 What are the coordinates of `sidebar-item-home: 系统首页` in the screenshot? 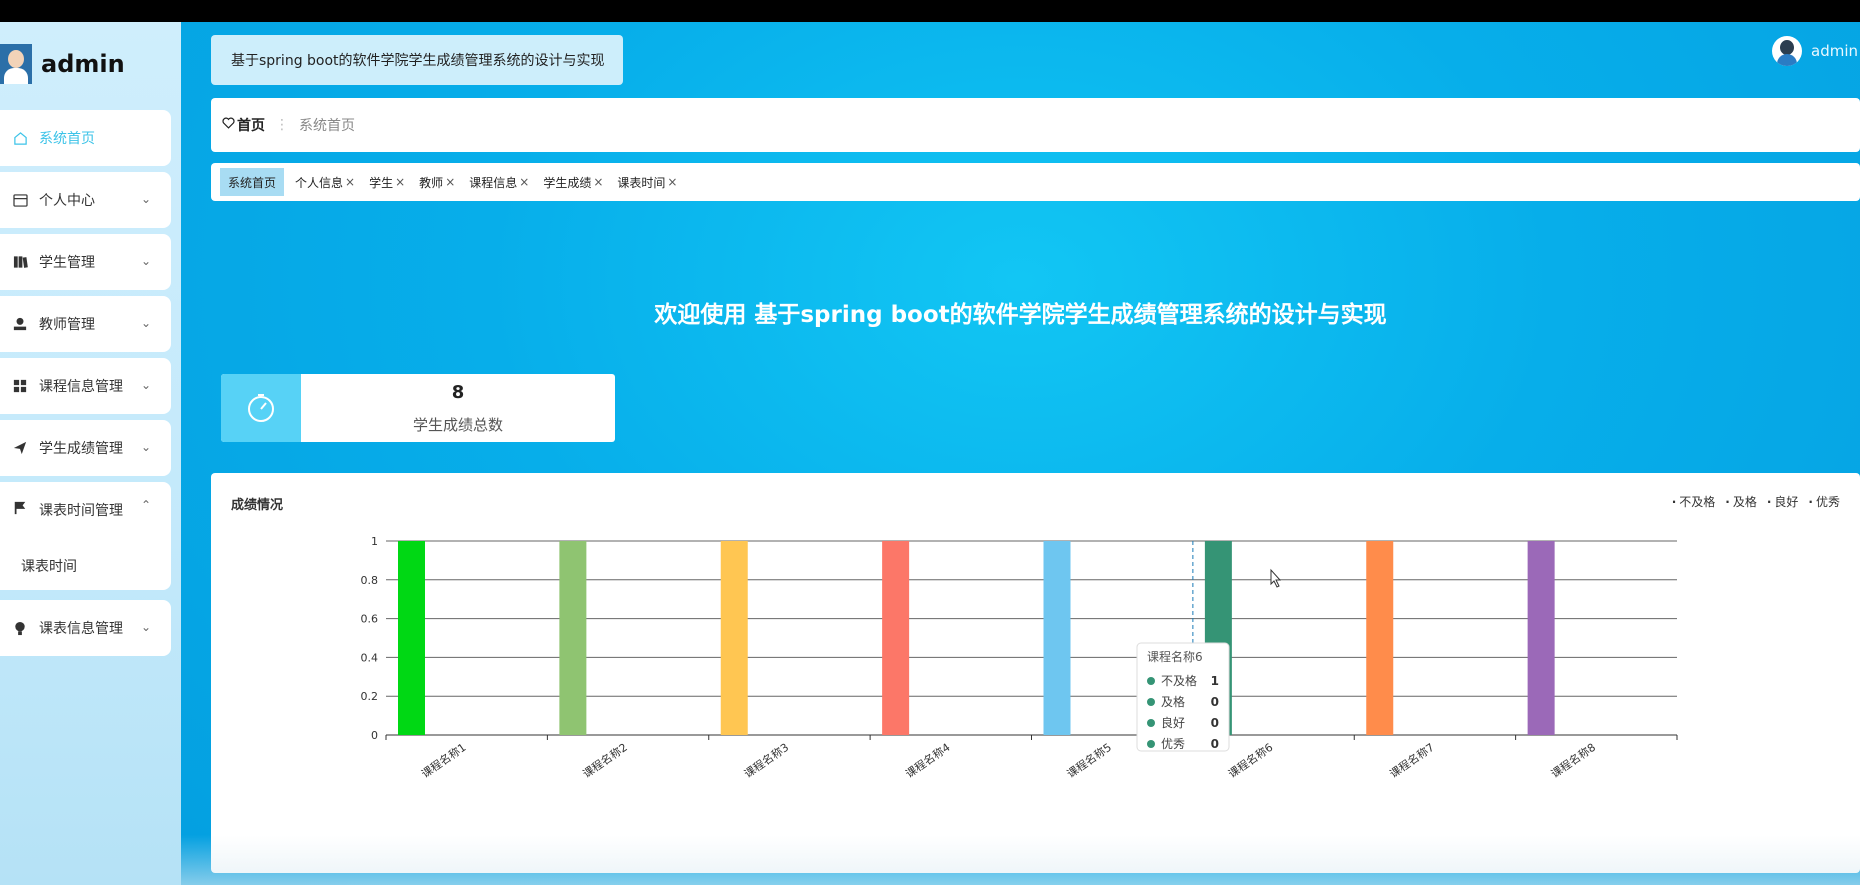 It's located at (85, 138).